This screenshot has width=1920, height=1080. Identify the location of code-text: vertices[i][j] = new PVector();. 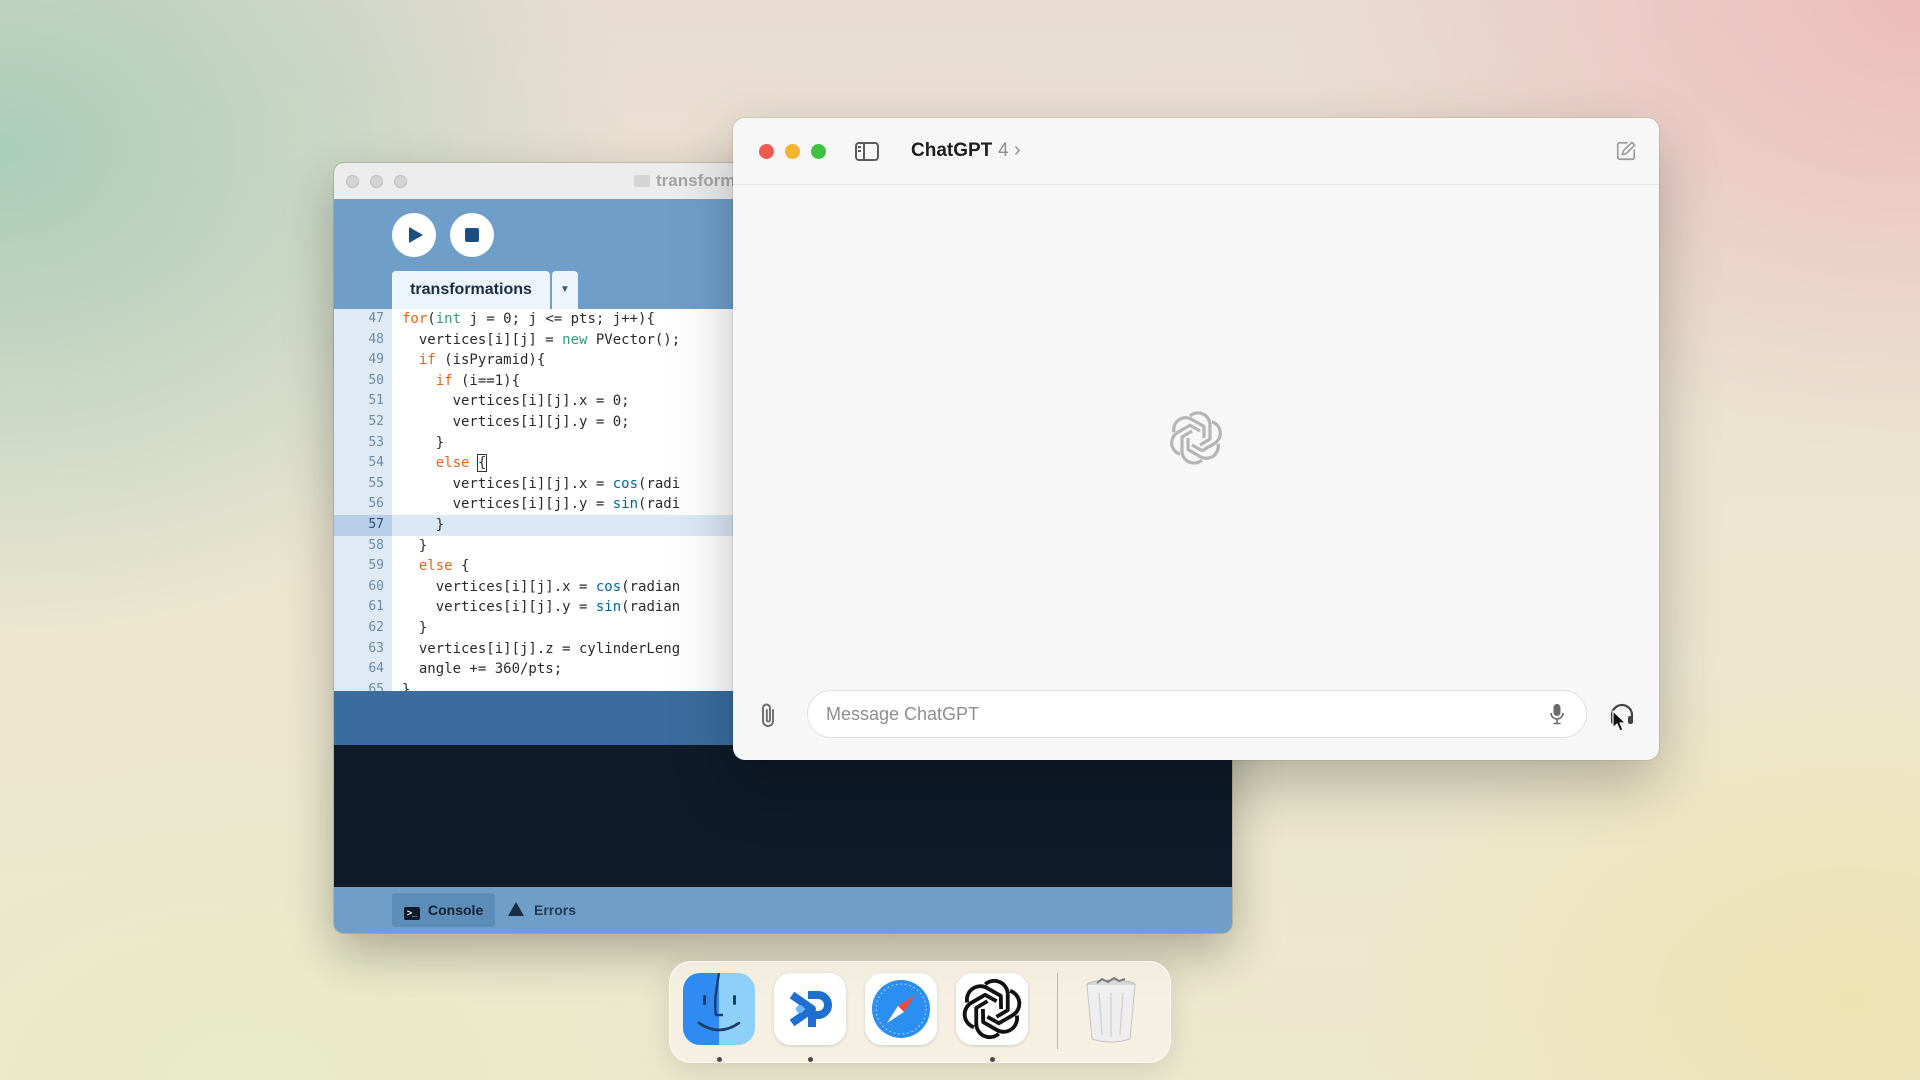
(541, 339).